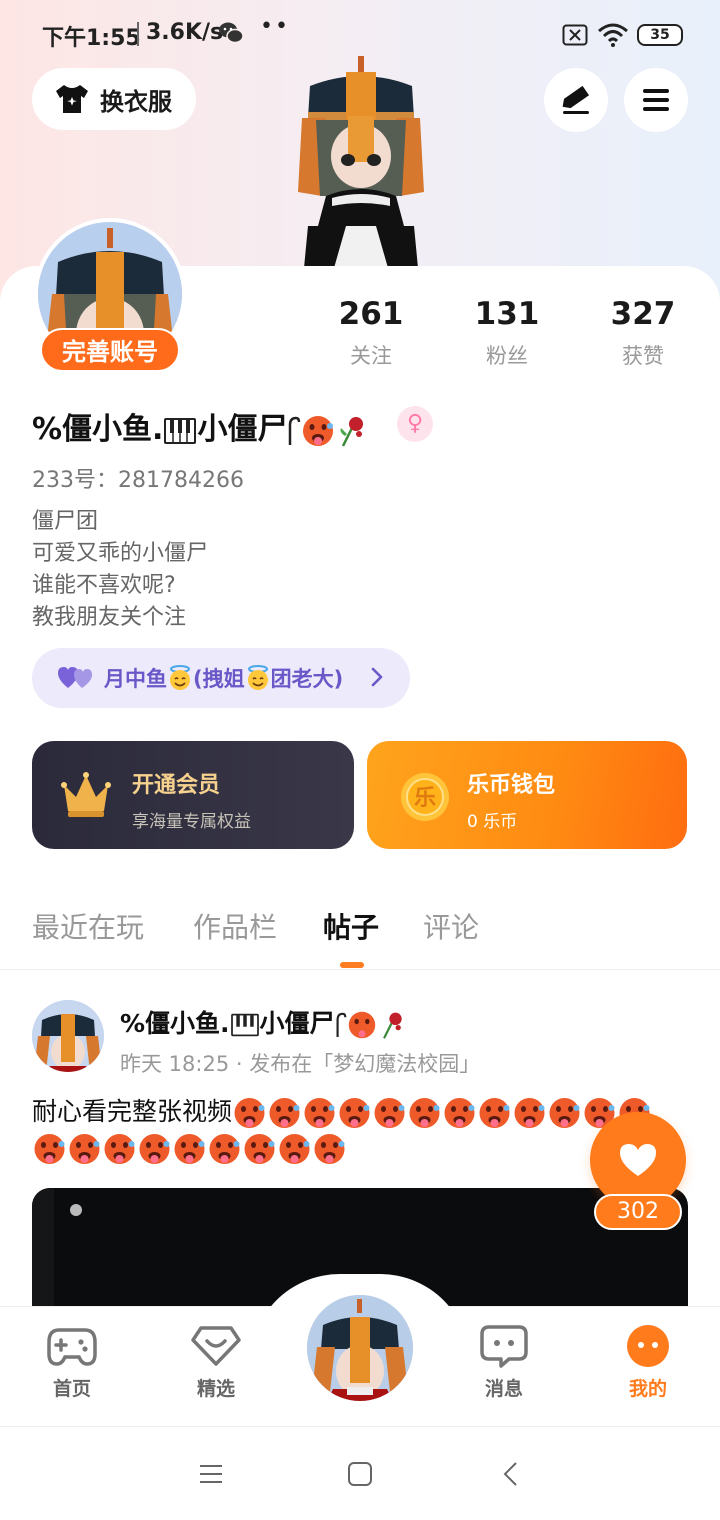 The width and height of the screenshot is (720, 1520). I want to click on wallet-card: 乐 乐币钱包 0 乐币, so click(527, 795).